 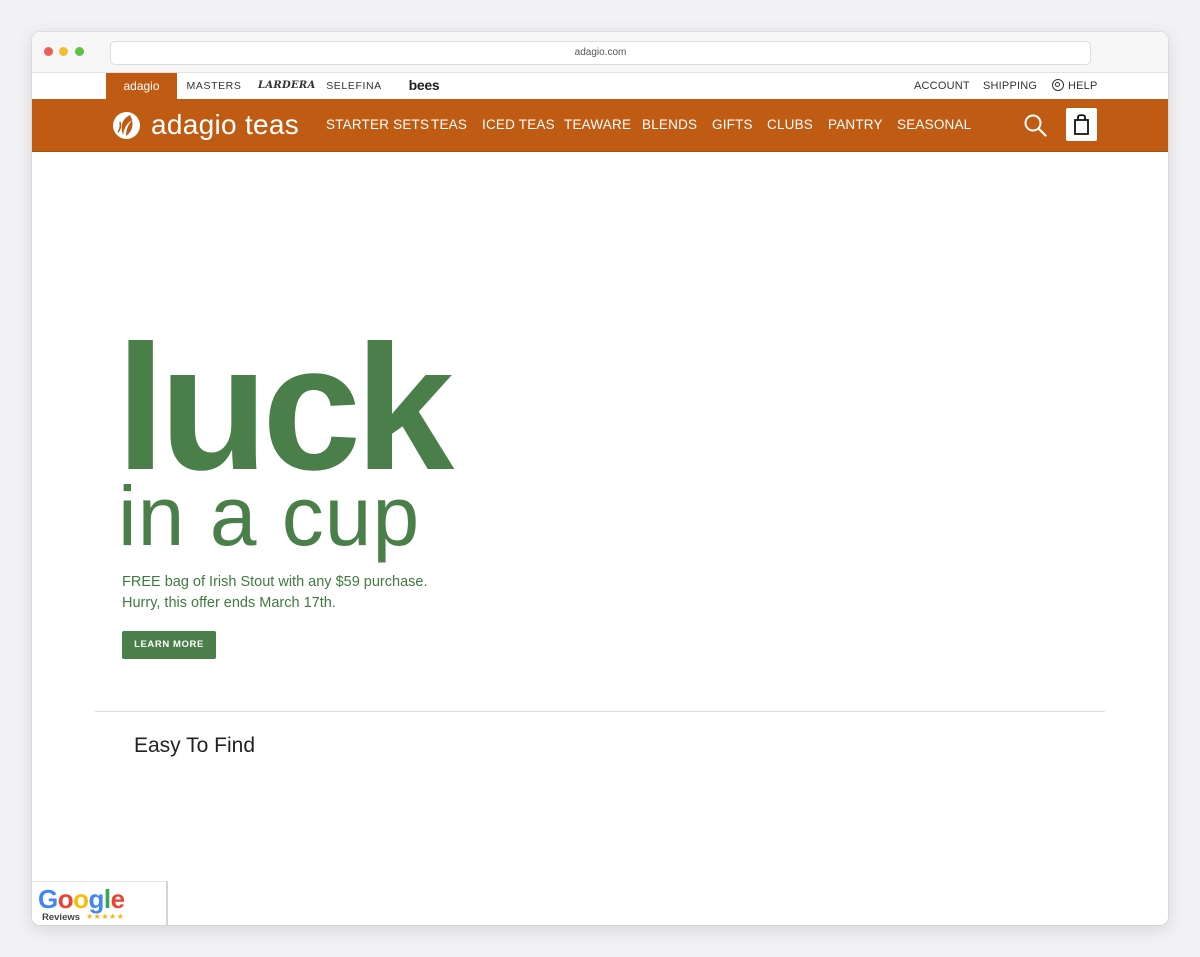 What do you see at coordinates (63, 51) in the screenshot?
I see `minimize-window-button` at bounding box center [63, 51].